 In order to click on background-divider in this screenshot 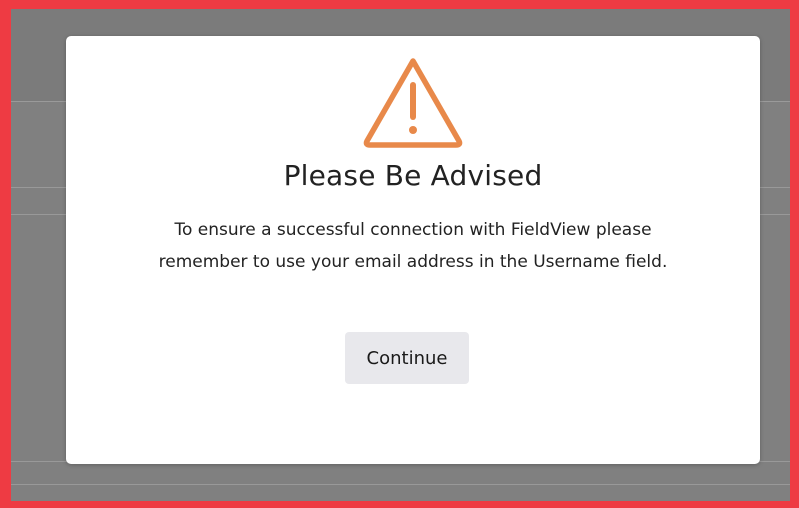, I will do `click(400, 484)`.